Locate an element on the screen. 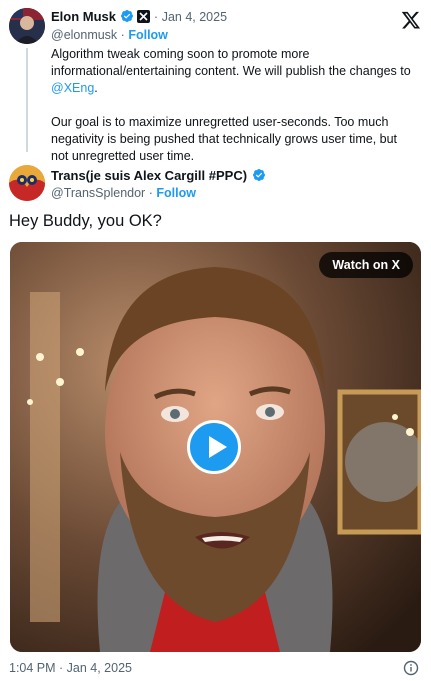 This screenshot has height=681, width=431. author-handle-row: @TransSplendor · Follow is located at coordinates (123, 193).